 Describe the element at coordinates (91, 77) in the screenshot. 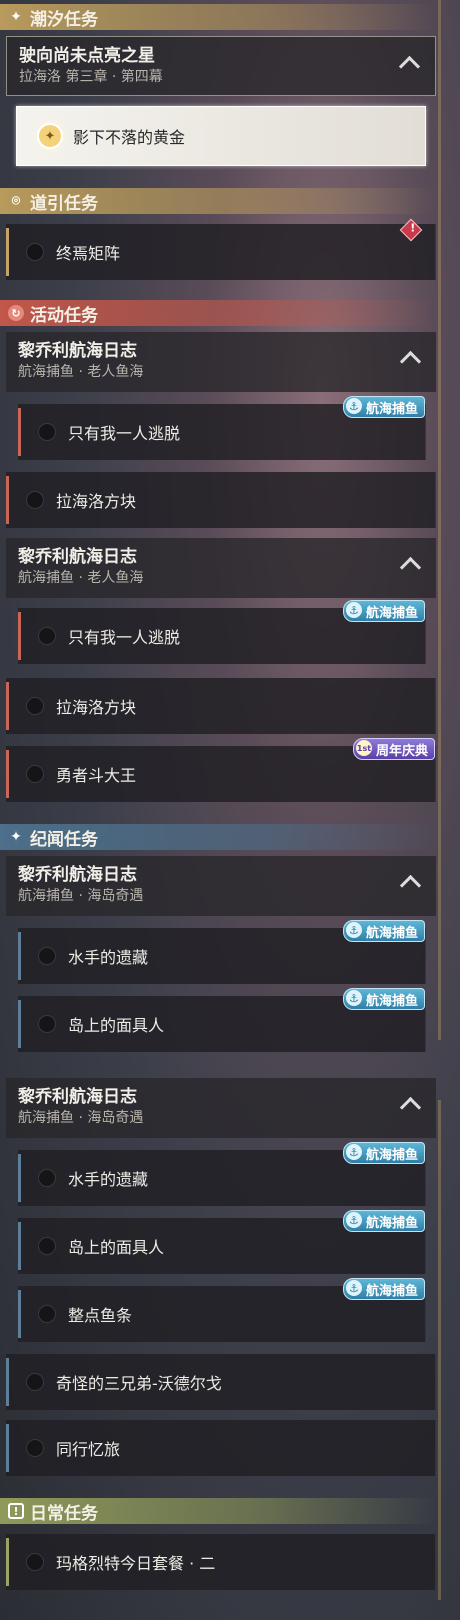

I see `group-subtitle: 拉海洛 第三章 · 第四幕` at that location.